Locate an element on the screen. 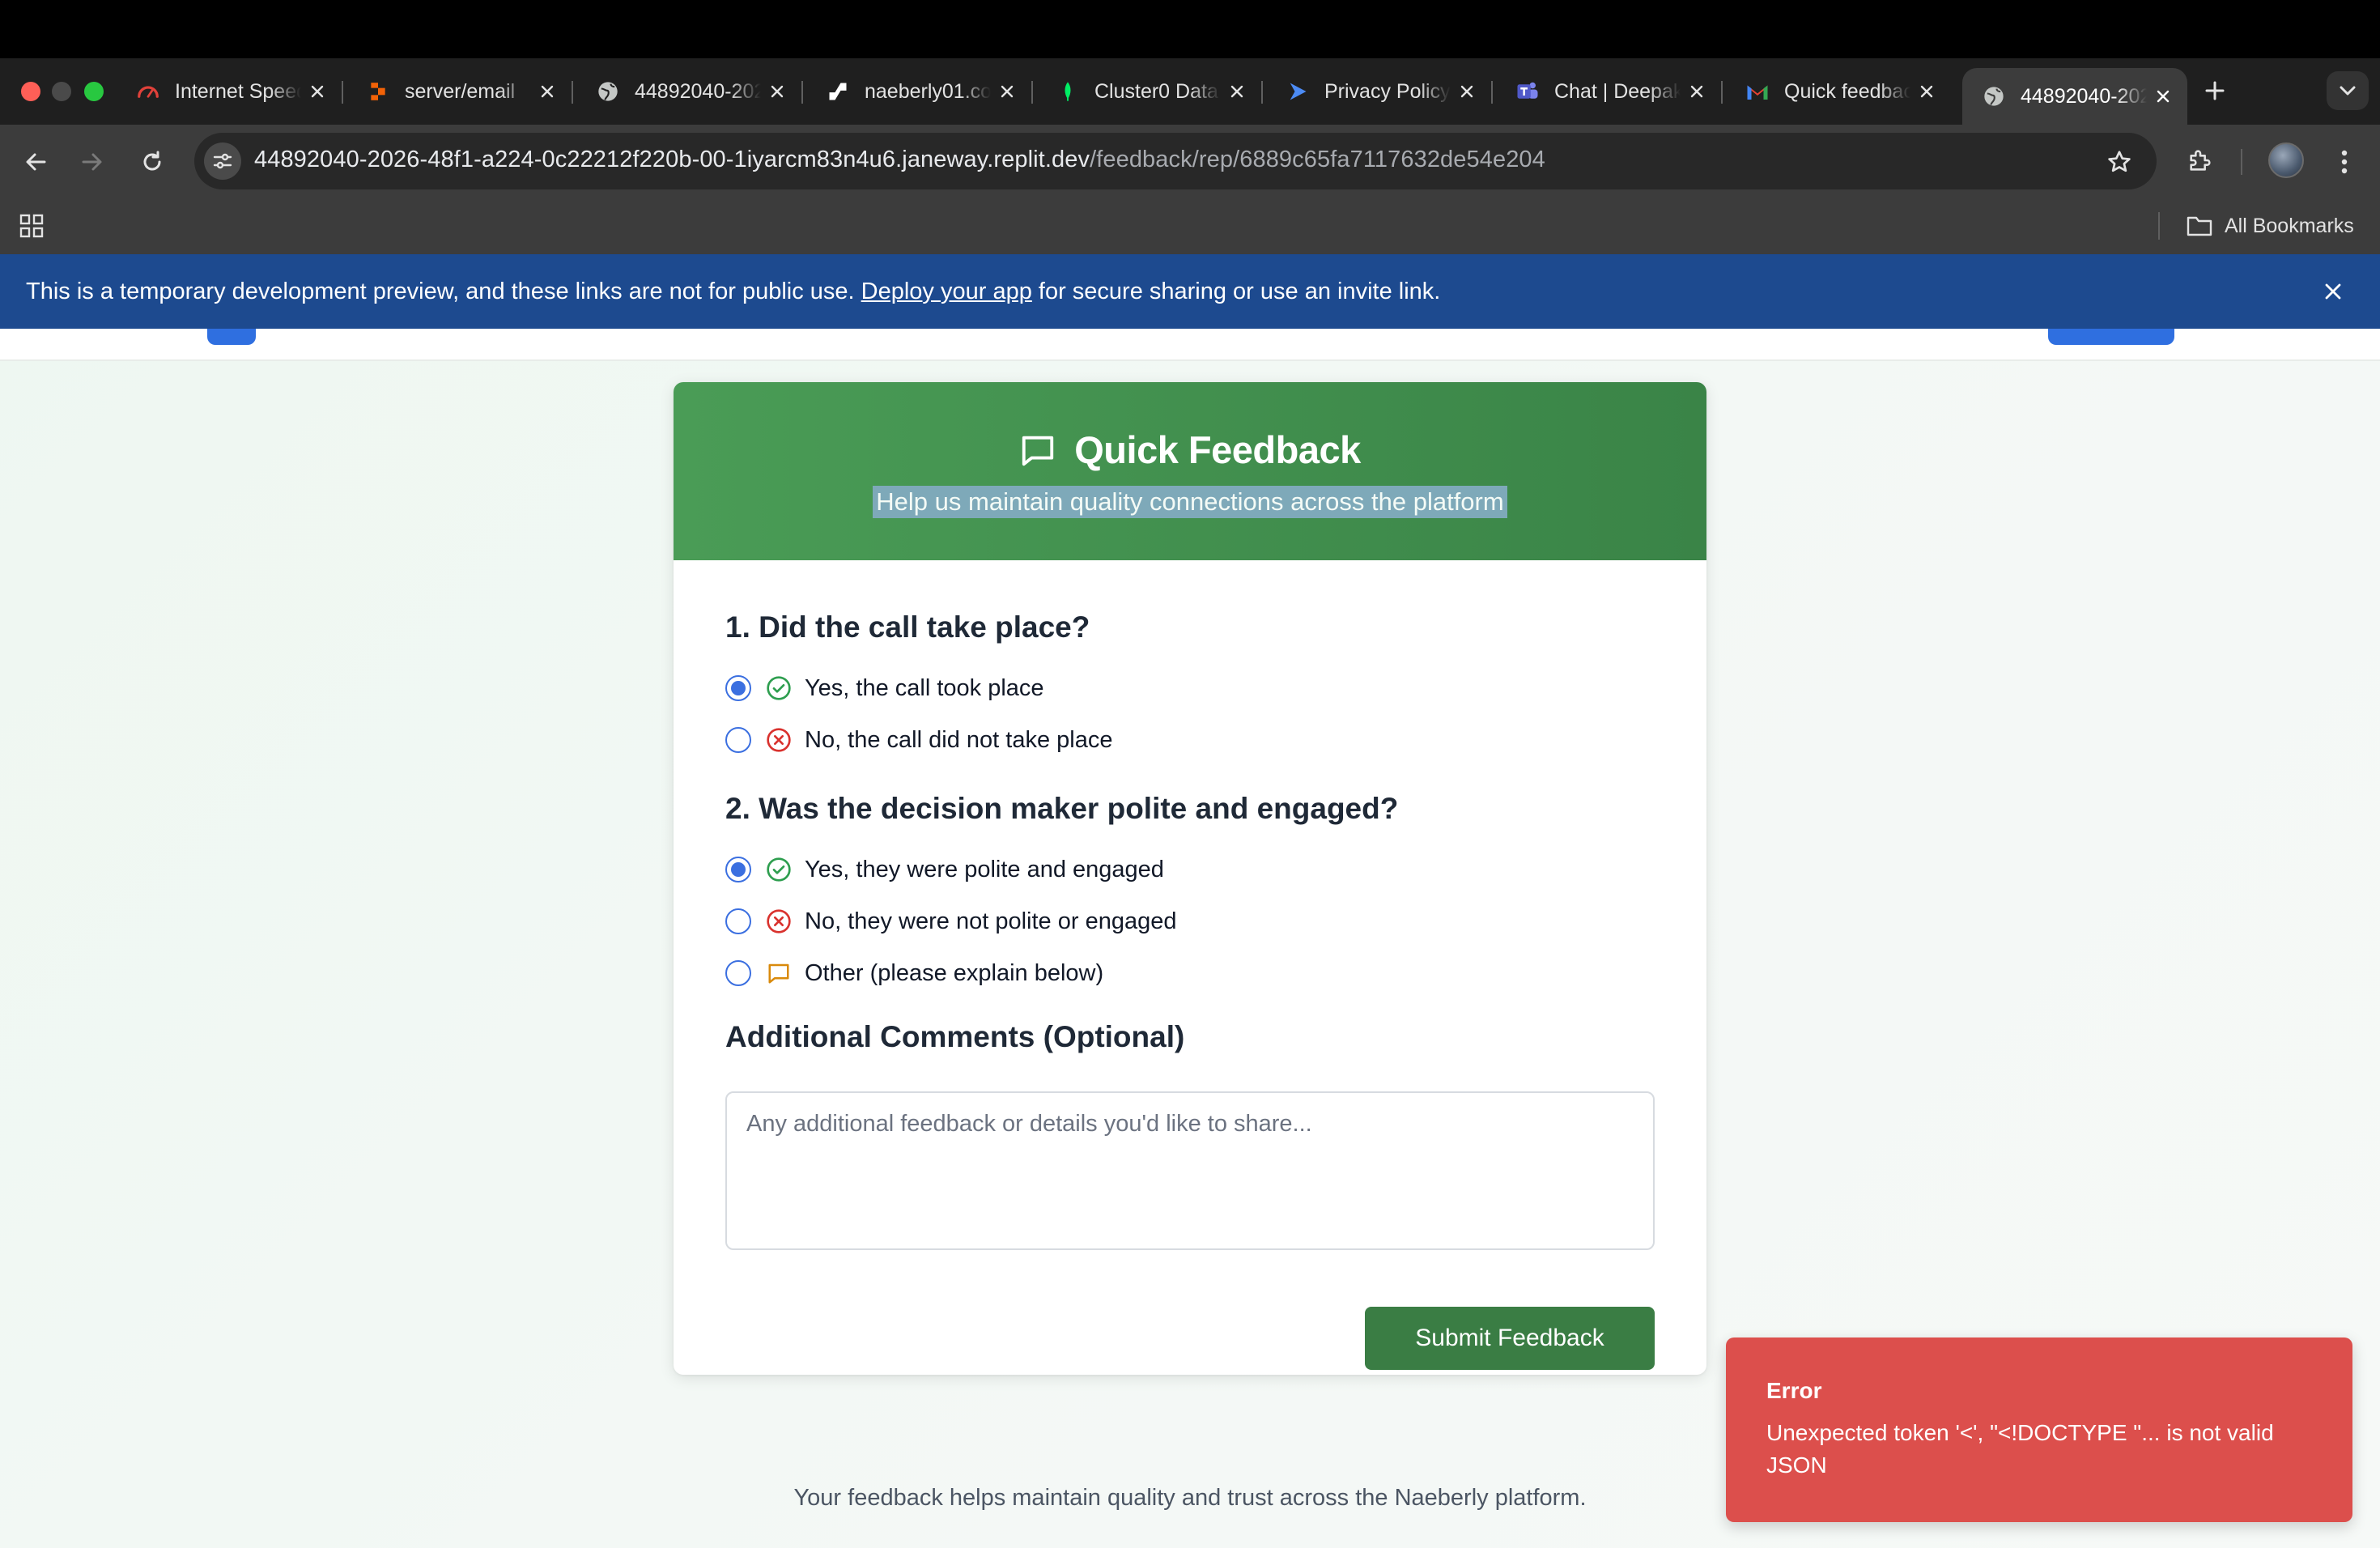 The image size is (2380, 1548). arrow-left-icon is located at coordinates (36, 162).